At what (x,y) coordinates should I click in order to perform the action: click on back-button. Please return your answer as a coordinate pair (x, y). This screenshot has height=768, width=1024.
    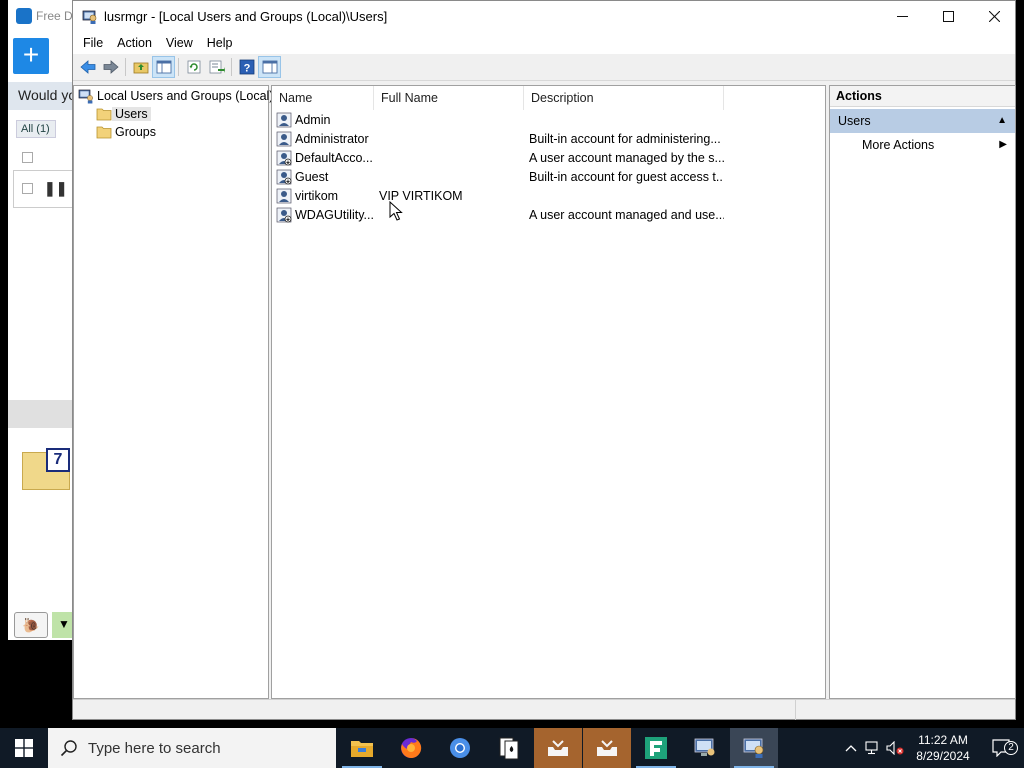
    Looking at the image, I should click on (87, 67).